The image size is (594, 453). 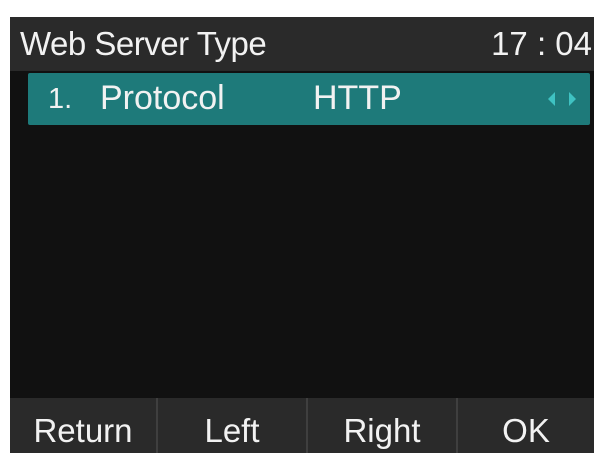 I want to click on page-title: Web Server Type, so click(x=143, y=43).